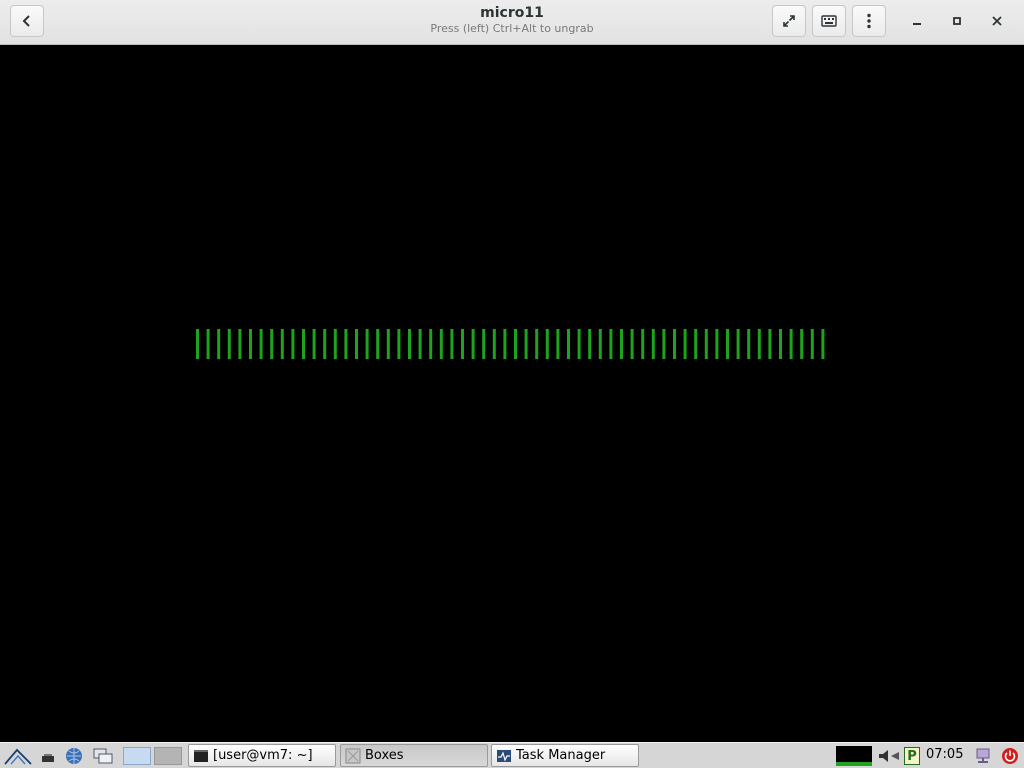  I want to click on fullscreen-icon, so click(789, 21).